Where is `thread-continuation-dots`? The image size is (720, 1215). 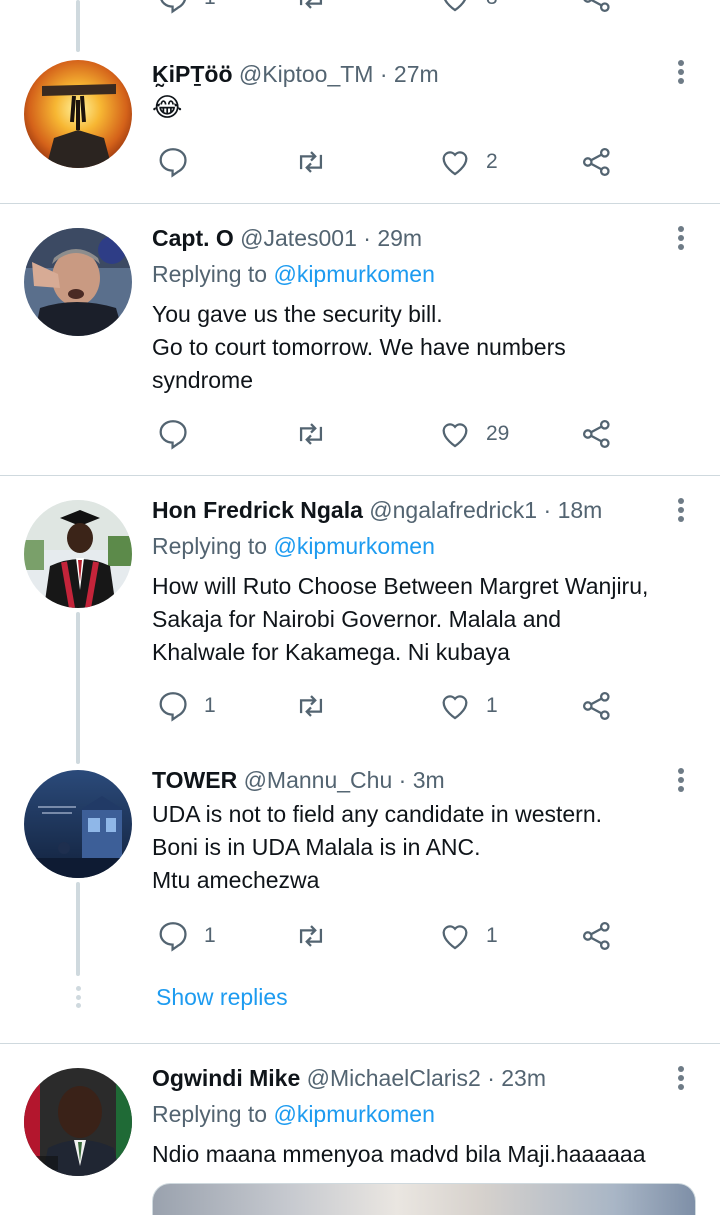
thread-continuation-dots is located at coordinates (78, 997).